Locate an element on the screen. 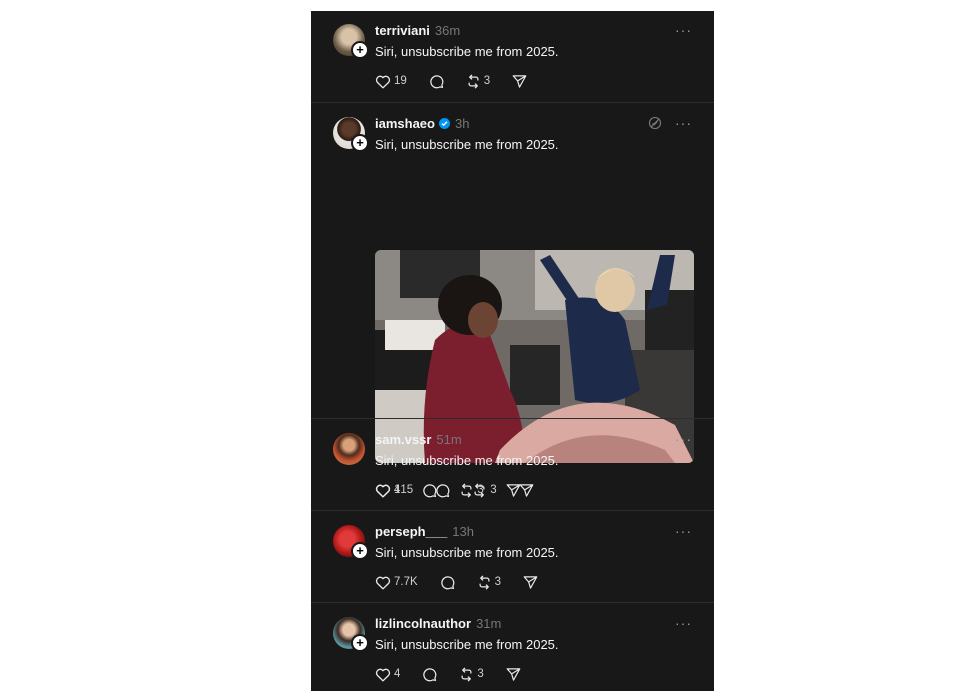 This screenshot has height=699, width=957. like-button: 19 is located at coordinates (391, 81).